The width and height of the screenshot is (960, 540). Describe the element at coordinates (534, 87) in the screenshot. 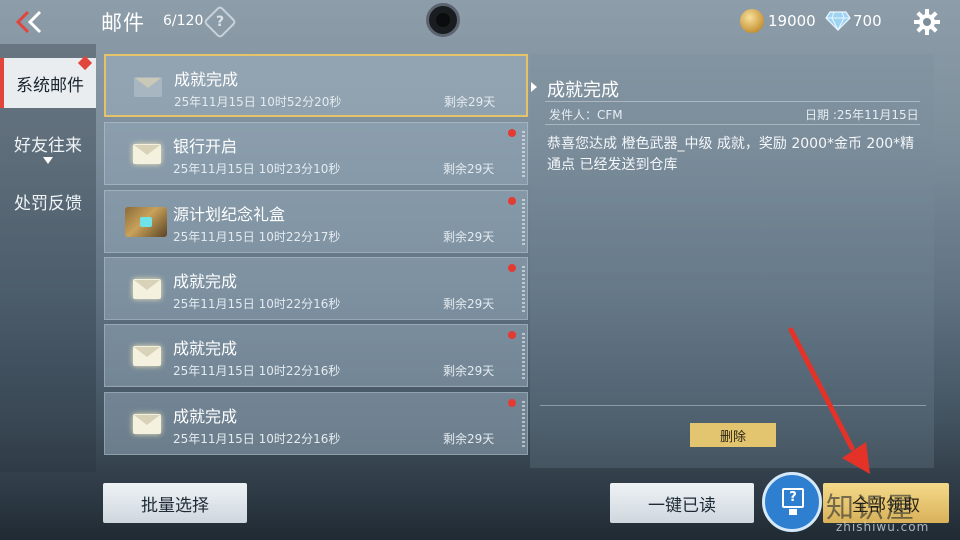

I see `selected-arrow-icon` at that location.